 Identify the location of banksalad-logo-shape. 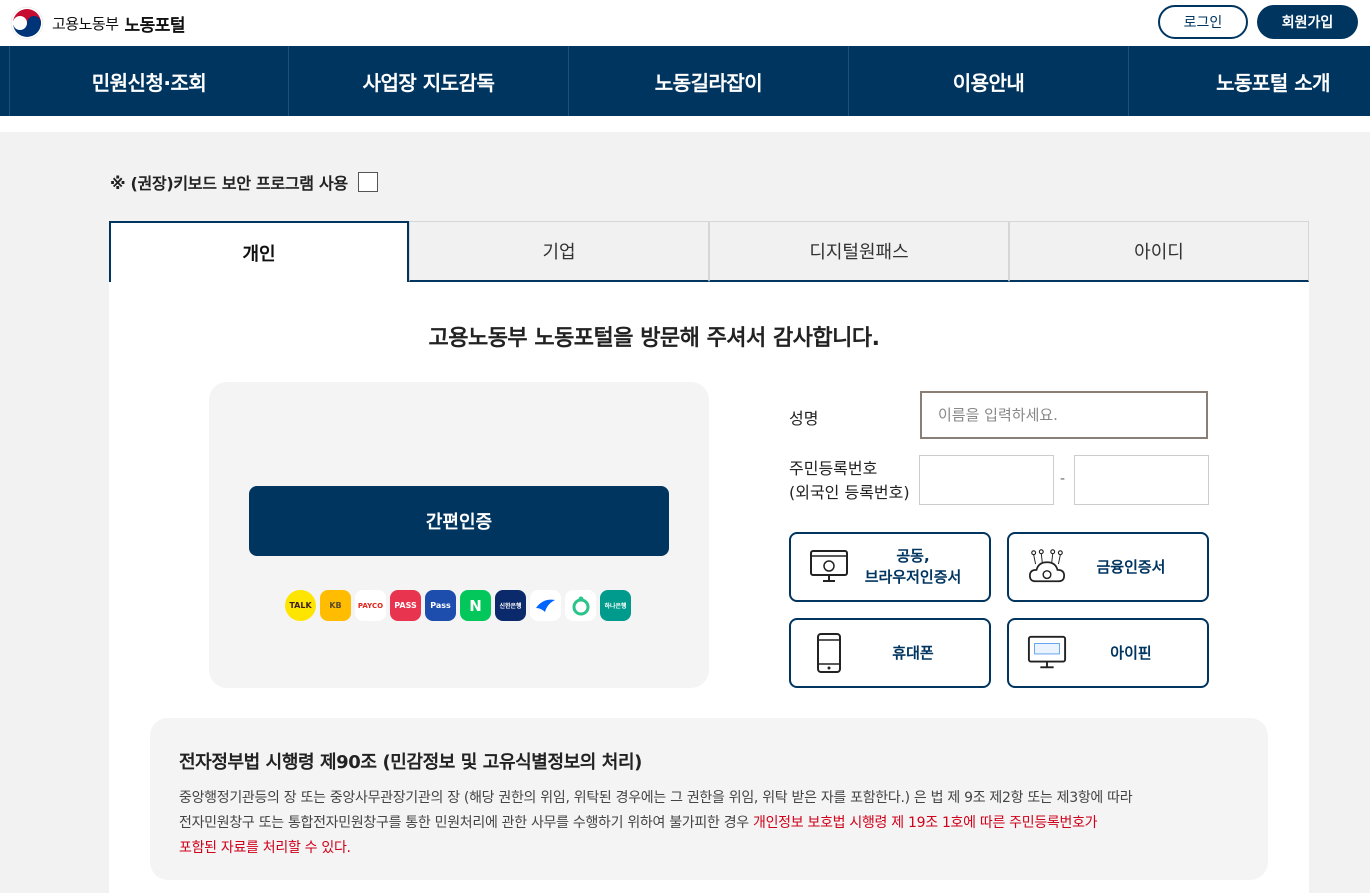
(580, 605).